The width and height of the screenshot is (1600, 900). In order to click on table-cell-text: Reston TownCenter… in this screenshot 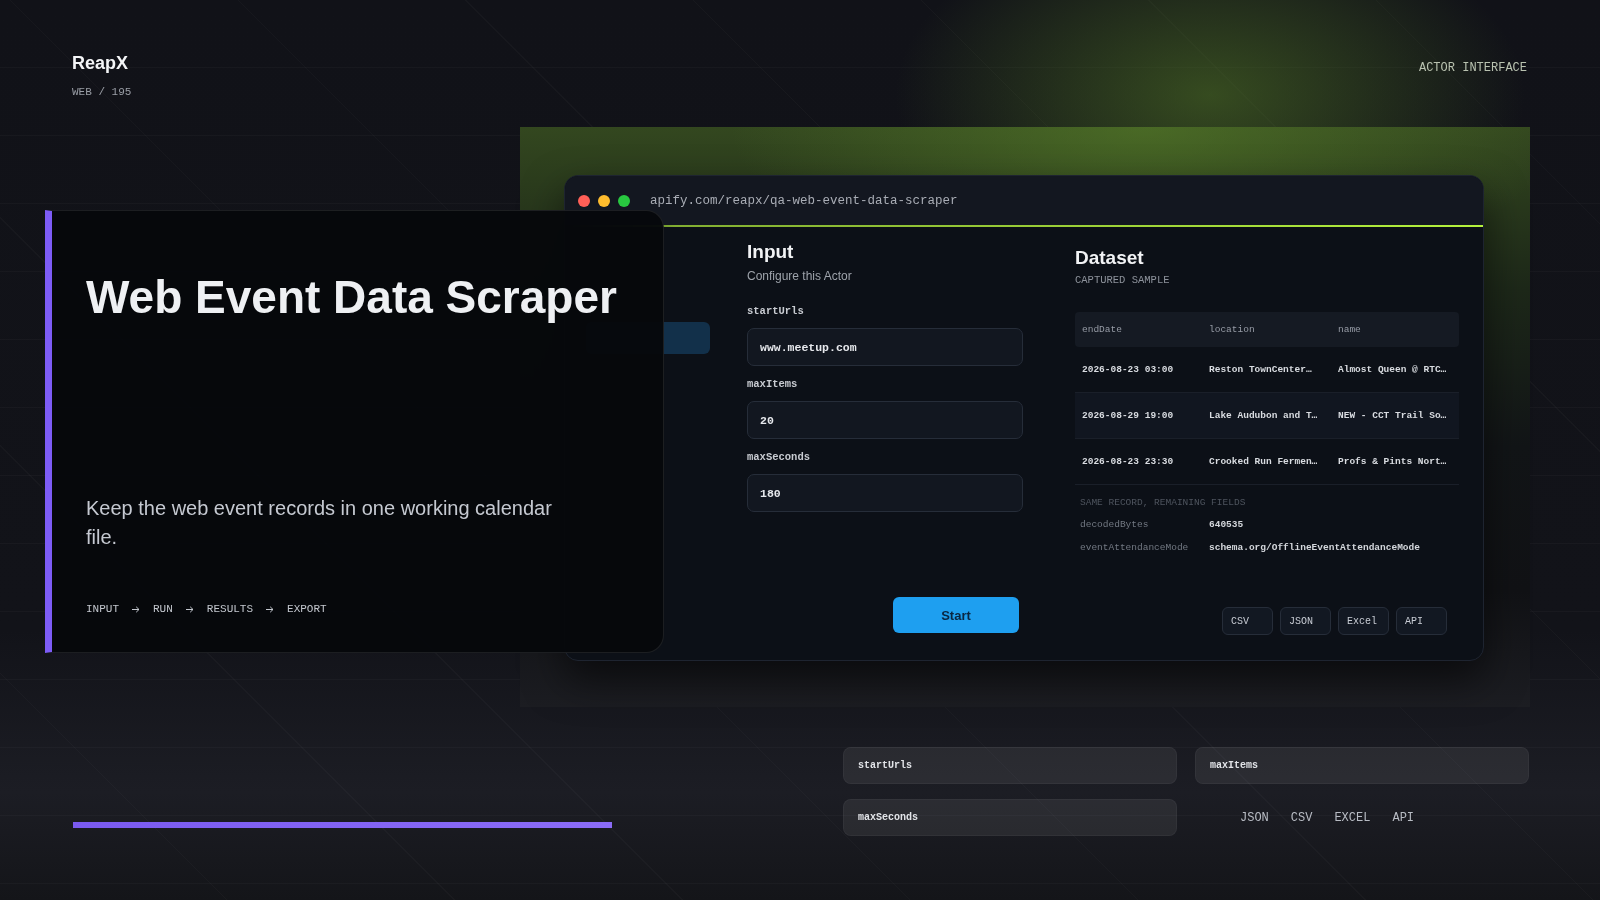, I will do `click(1261, 369)`.